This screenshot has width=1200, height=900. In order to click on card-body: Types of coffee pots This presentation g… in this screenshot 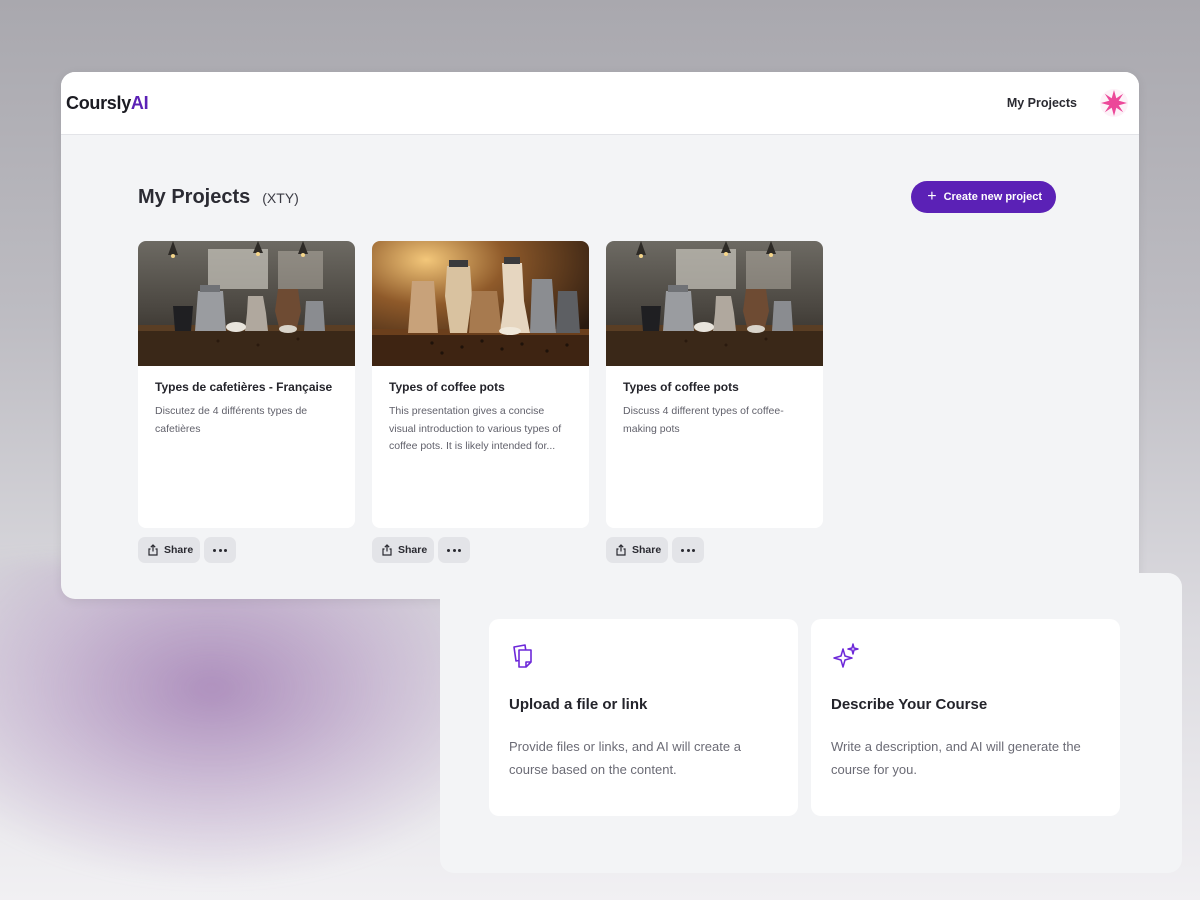, I will do `click(480, 418)`.